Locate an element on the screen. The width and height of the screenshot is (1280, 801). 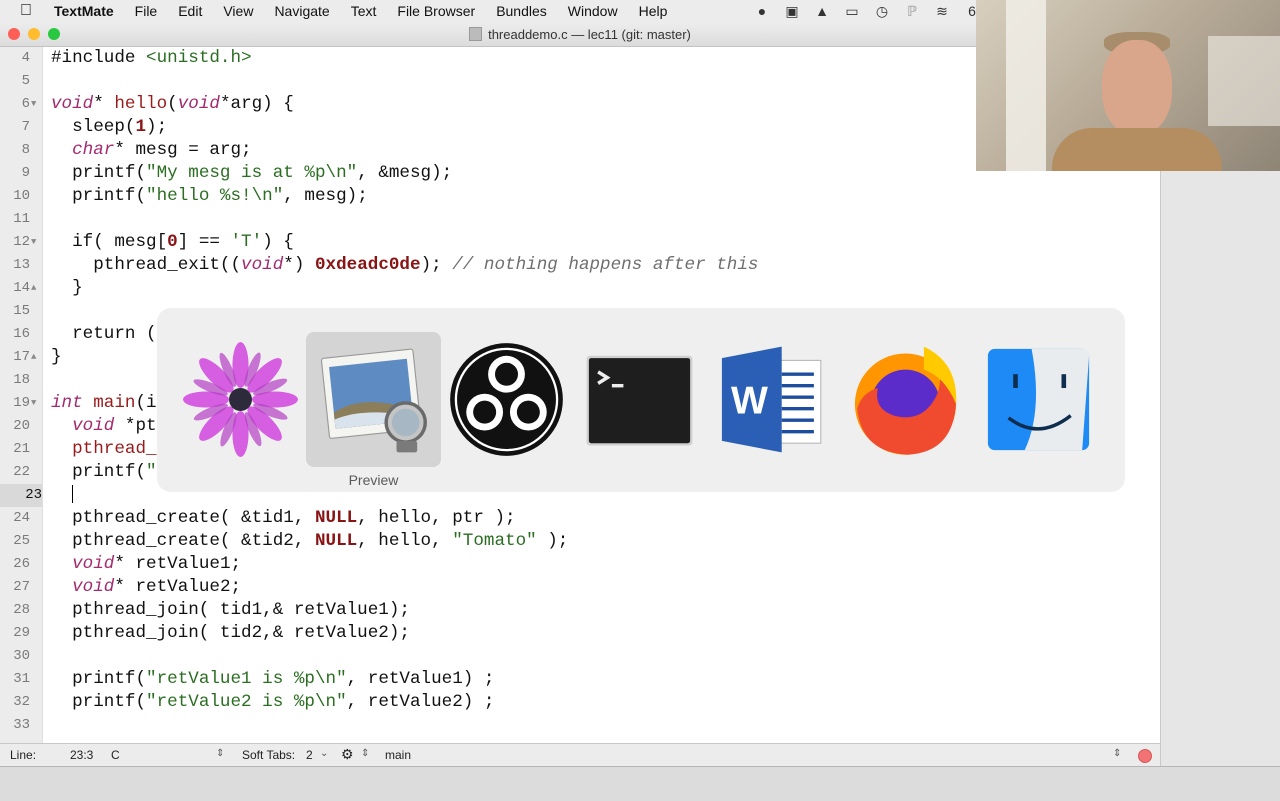
code-line: 28 pthread_join( tid1,& retValue1); is located at coordinates (580, 610).